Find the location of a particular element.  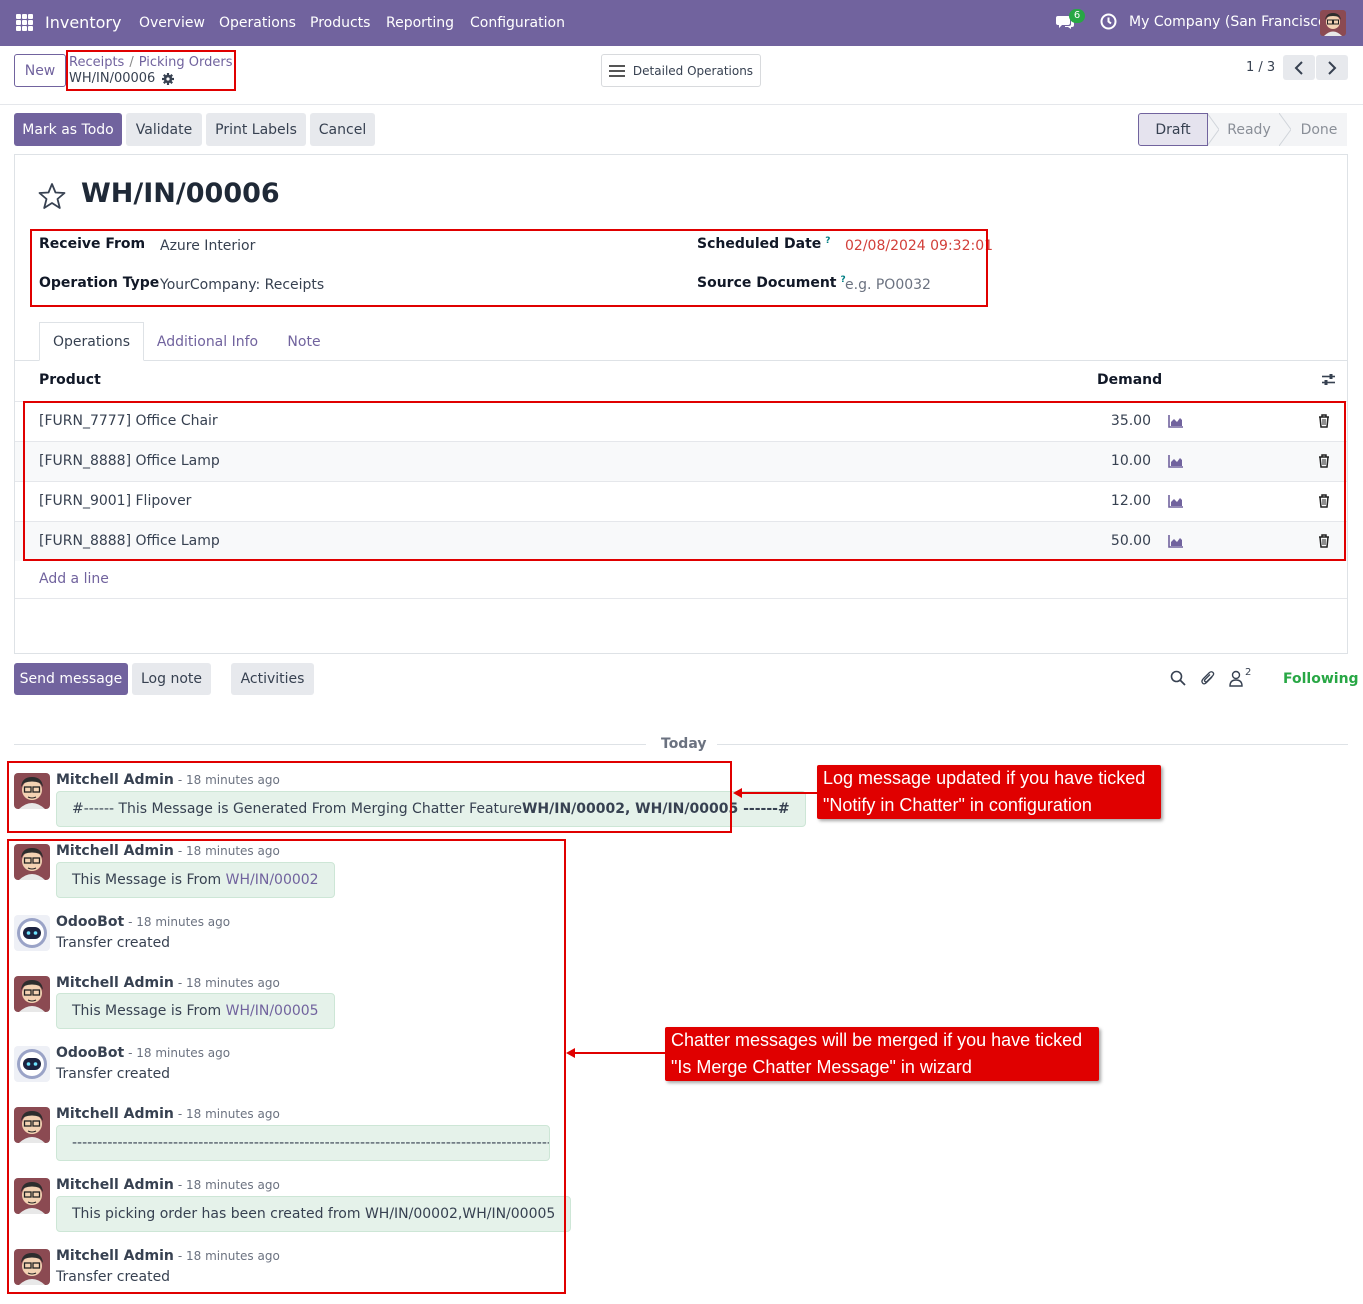

send-message-button: Send message is located at coordinates (71, 679).